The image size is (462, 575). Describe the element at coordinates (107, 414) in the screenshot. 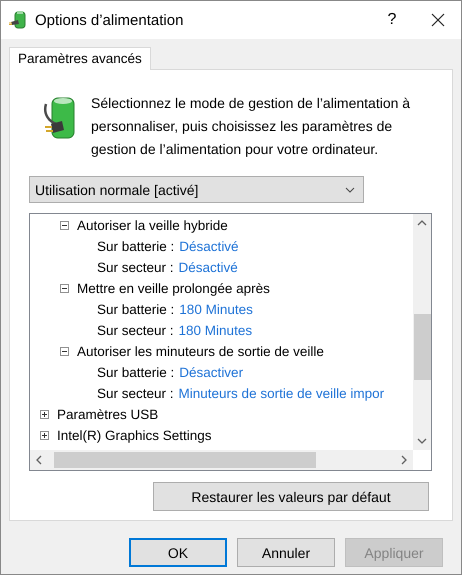

I see `tree-item: Paramètres USB` at that location.